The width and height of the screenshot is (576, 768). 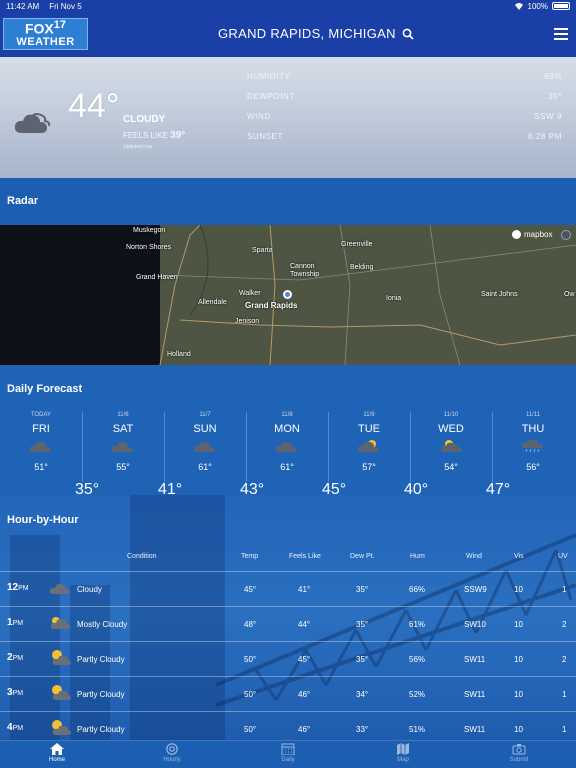 I want to click on tab-hourly: Hourly, so click(x=172, y=753).